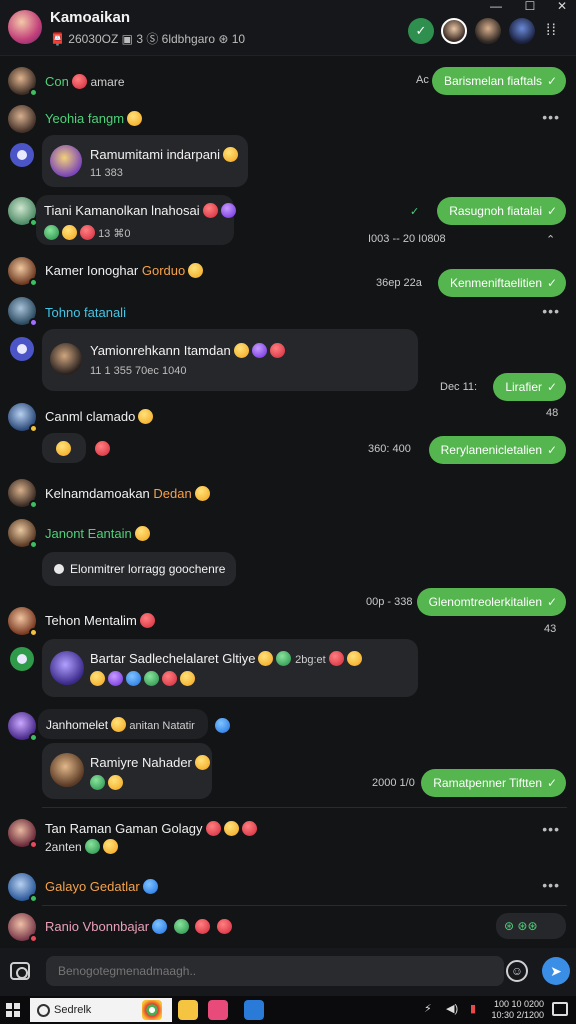 The height and width of the screenshot is (1024, 576). What do you see at coordinates (254, 1010) in the screenshot?
I see `app-icon` at bounding box center [254, 1010].